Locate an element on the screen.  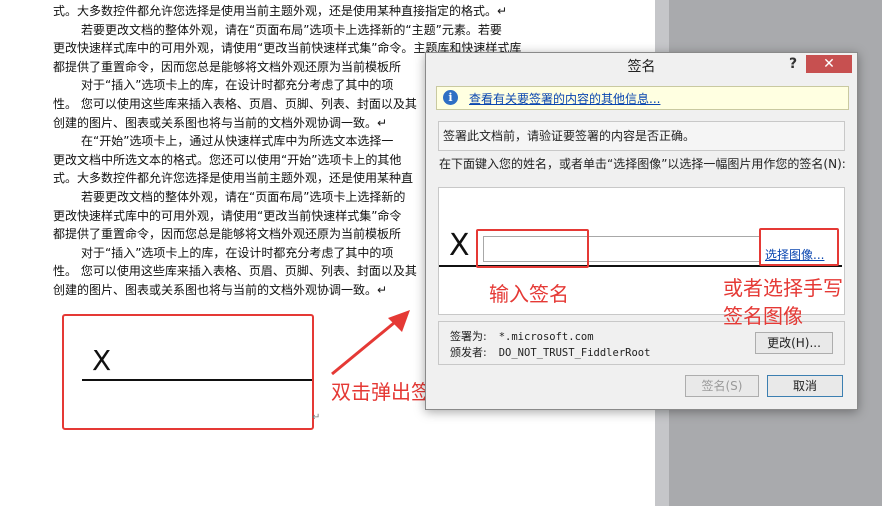
document-line: 式。大多数控件都允许您选择是使用当前主题外观，还是使用某种直接指定的格式。↵ is located at coordinates (280, 11).